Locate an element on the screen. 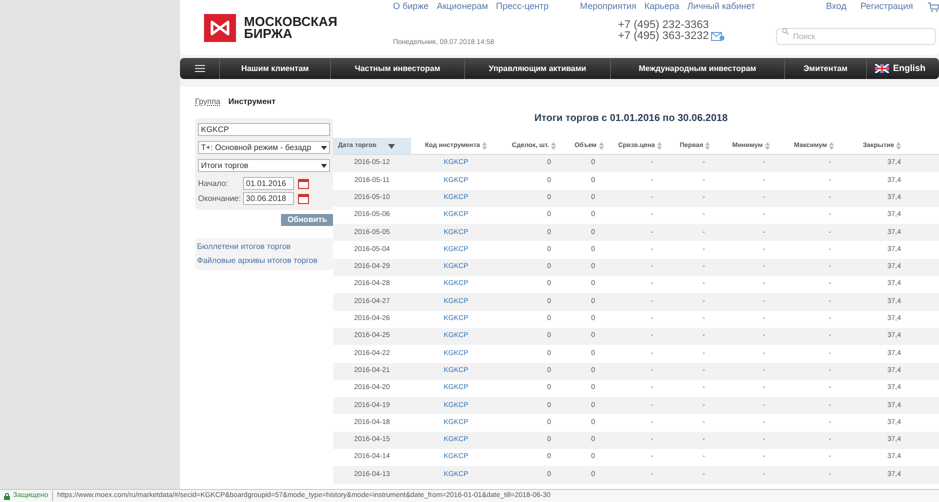  nav-item: Управляющим активами is located at coordinates (538, 68).